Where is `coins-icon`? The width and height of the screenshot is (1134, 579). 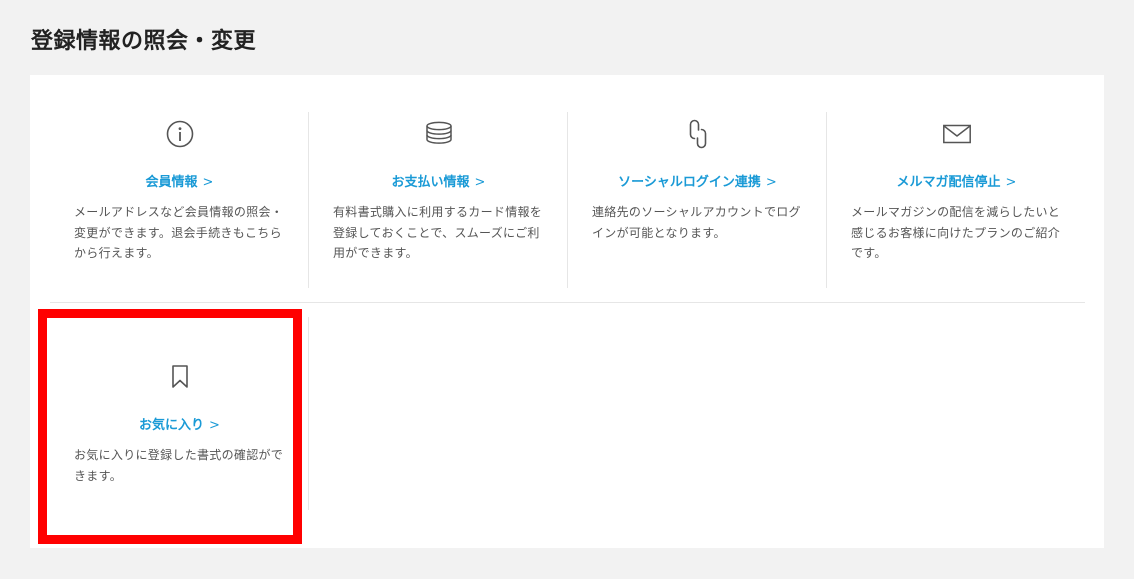 coins-icon is located at coordinates (439, 134).